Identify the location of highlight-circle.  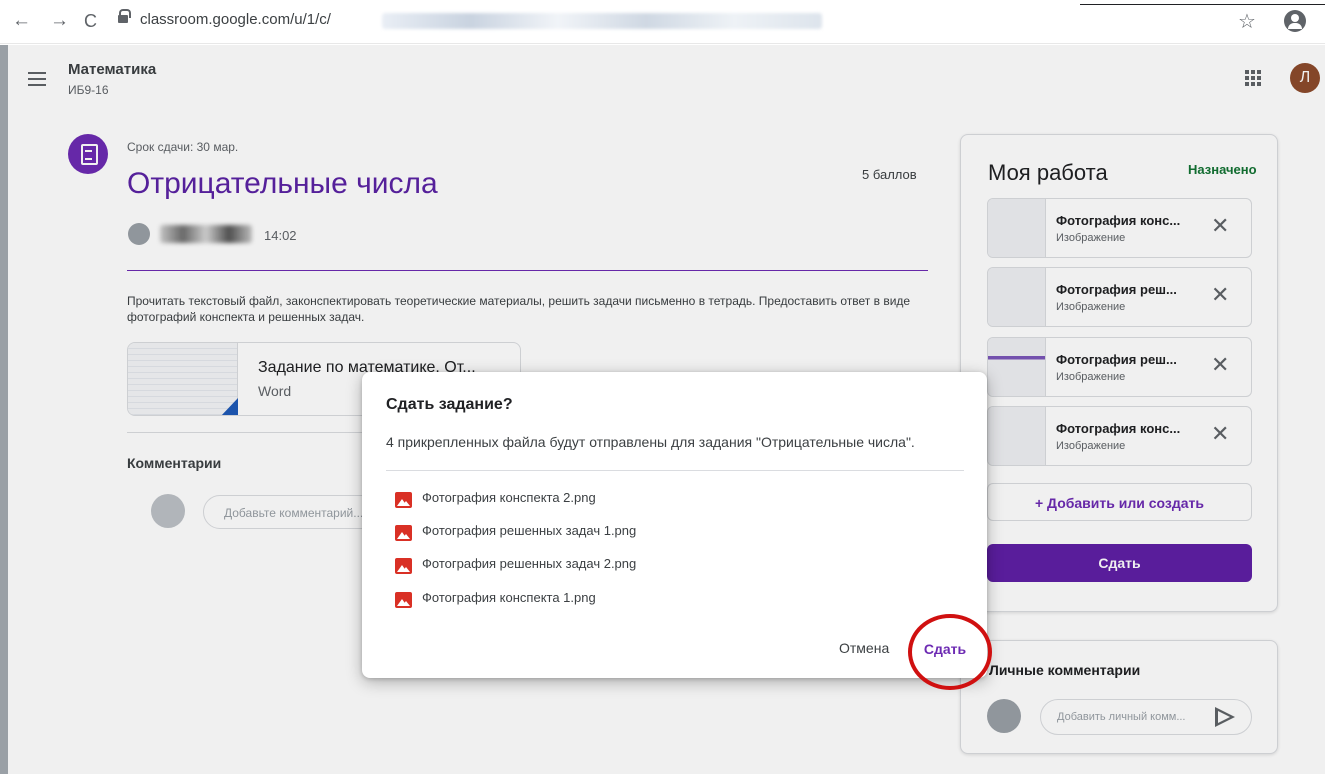
(950, 652).